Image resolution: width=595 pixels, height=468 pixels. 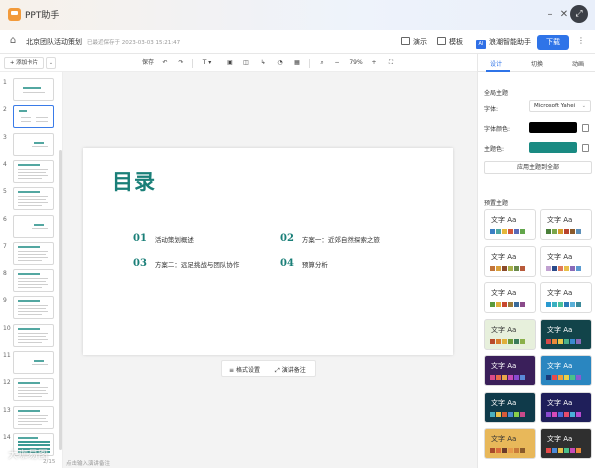 What do you see at coordinates (148, 63) in the screenshot?
I see `save-button: 保存` at bounding box center [148, 63].